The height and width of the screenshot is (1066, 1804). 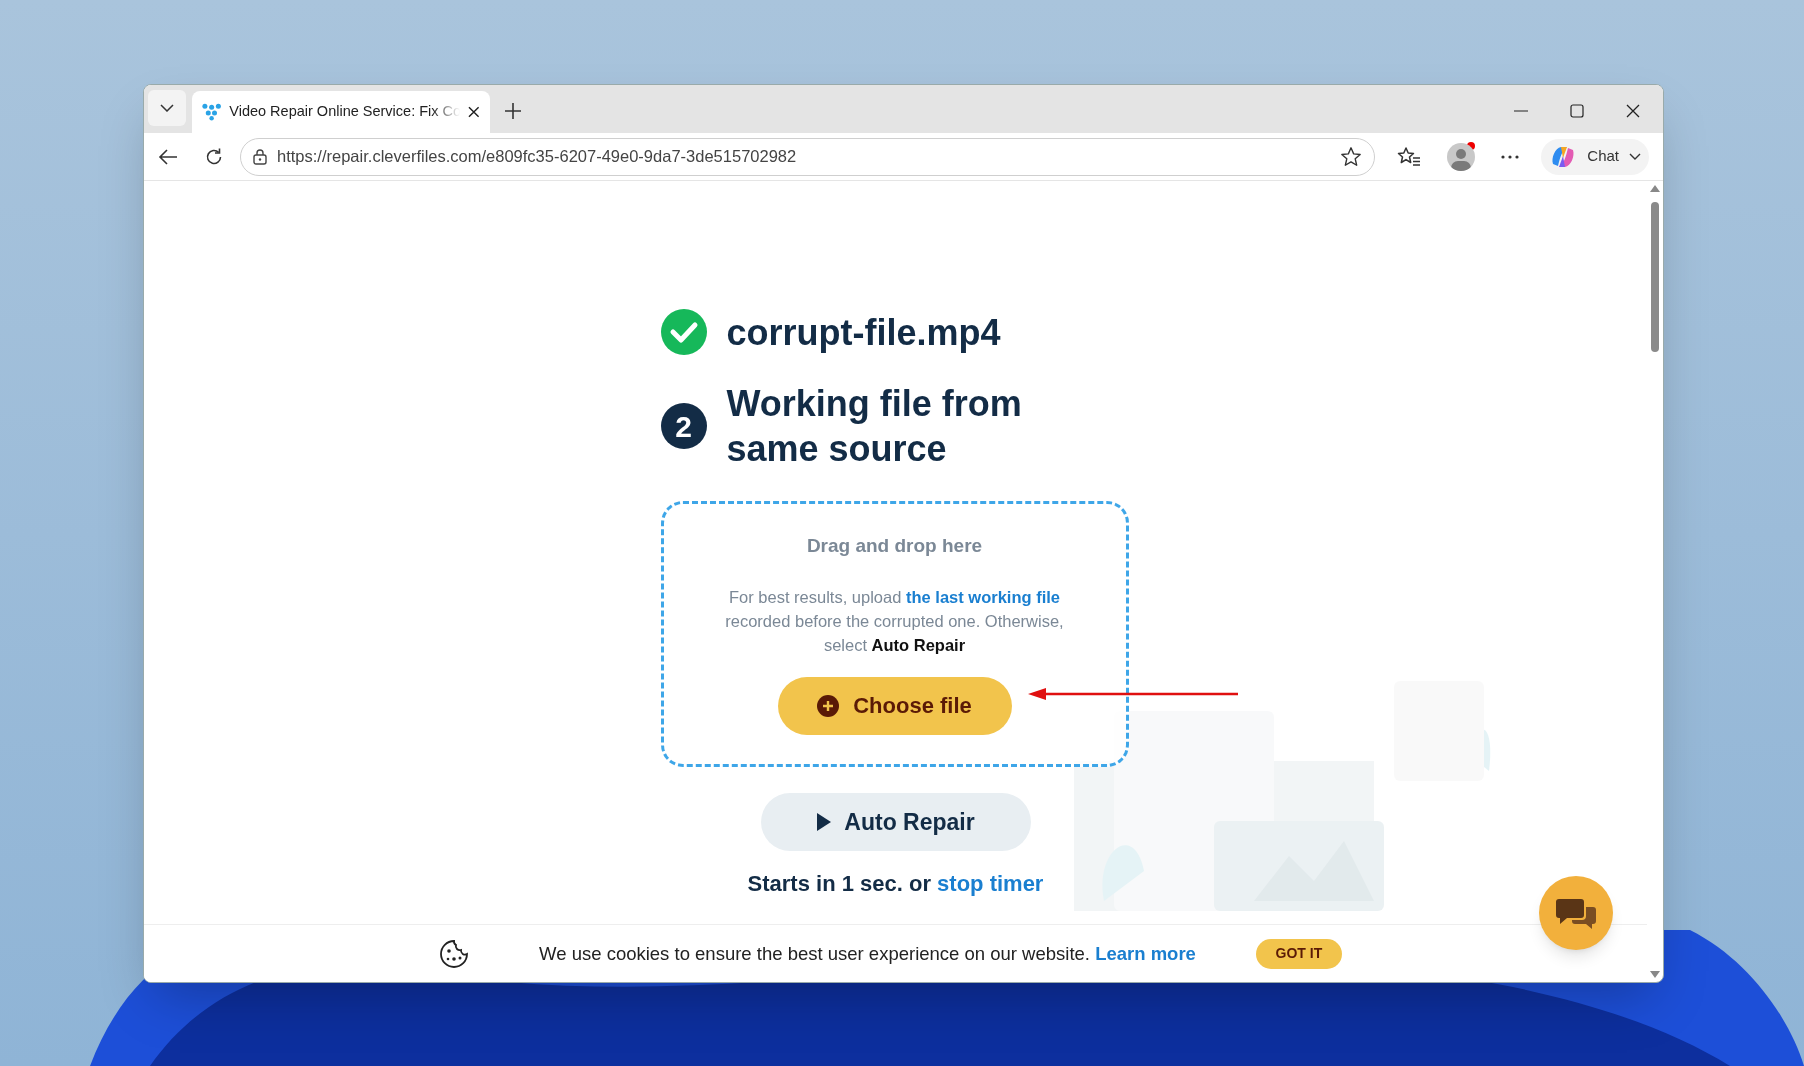 I want to click on favorites-list-icon, so click(x=1409, y=156).